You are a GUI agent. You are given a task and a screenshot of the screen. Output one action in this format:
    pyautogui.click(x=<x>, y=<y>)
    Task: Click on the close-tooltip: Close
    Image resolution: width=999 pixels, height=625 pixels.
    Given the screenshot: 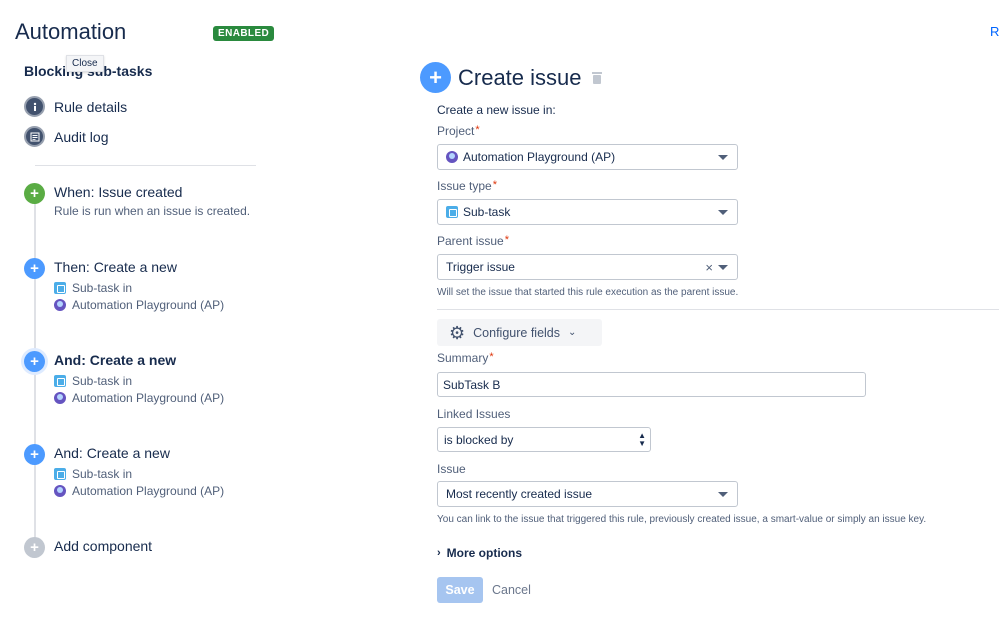 What is the action you would take?
    pyautogui.click(x=85, y=63)
    